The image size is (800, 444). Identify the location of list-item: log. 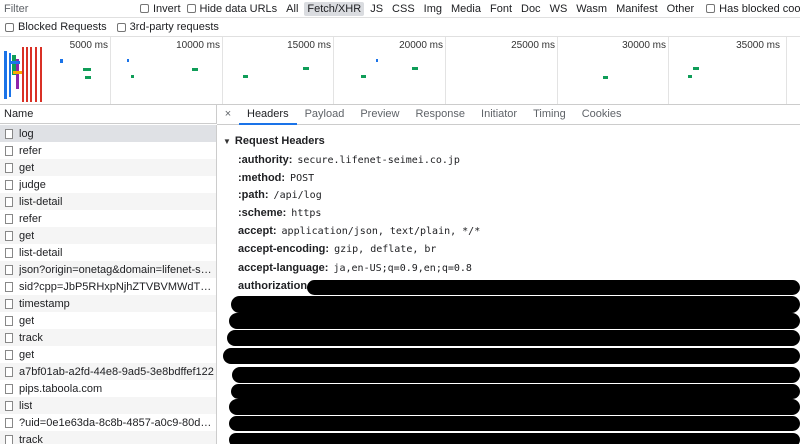
(108, 133).